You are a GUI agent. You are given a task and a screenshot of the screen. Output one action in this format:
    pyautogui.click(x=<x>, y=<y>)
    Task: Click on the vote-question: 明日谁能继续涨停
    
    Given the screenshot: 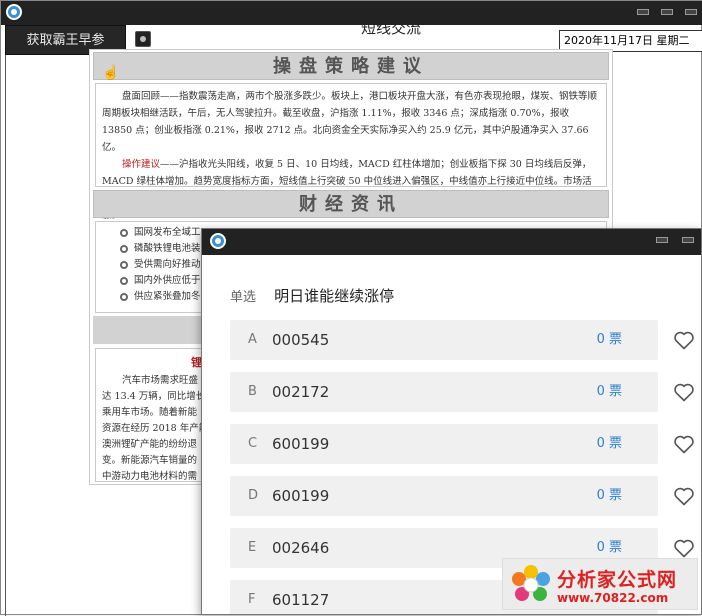 What is the action you would take?
    pyautogui.click(x=334, y=296)
    